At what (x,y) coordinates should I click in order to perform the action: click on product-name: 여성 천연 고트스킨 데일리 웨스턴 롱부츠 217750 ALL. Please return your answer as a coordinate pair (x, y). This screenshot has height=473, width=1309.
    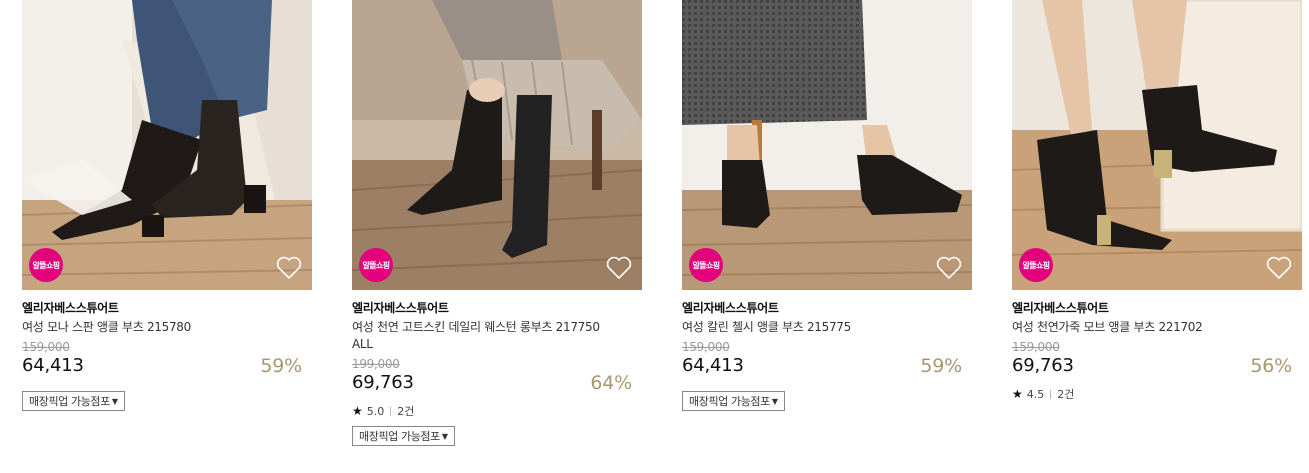
    Looking at the image, I should click on (487, 336).